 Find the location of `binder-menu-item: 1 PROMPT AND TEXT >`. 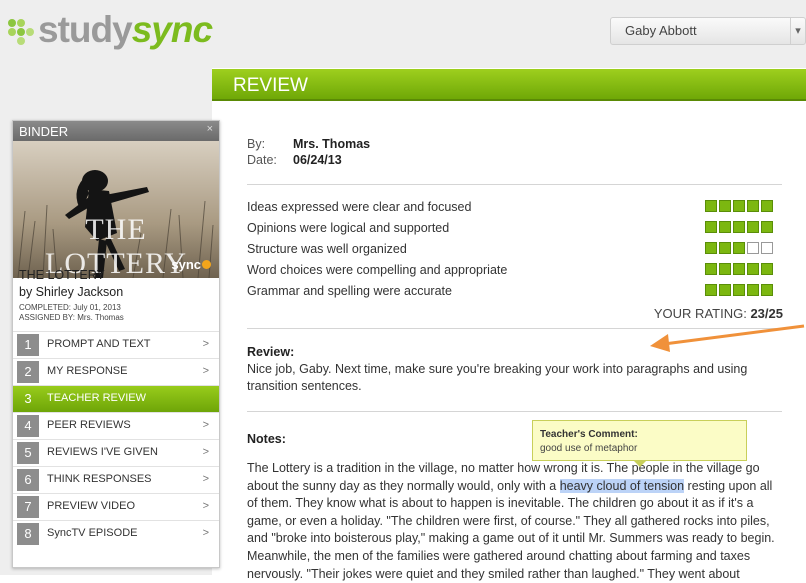

binder-menu-item: 1 PROMPT AND TEXT > is located at coordinates (116, 344).